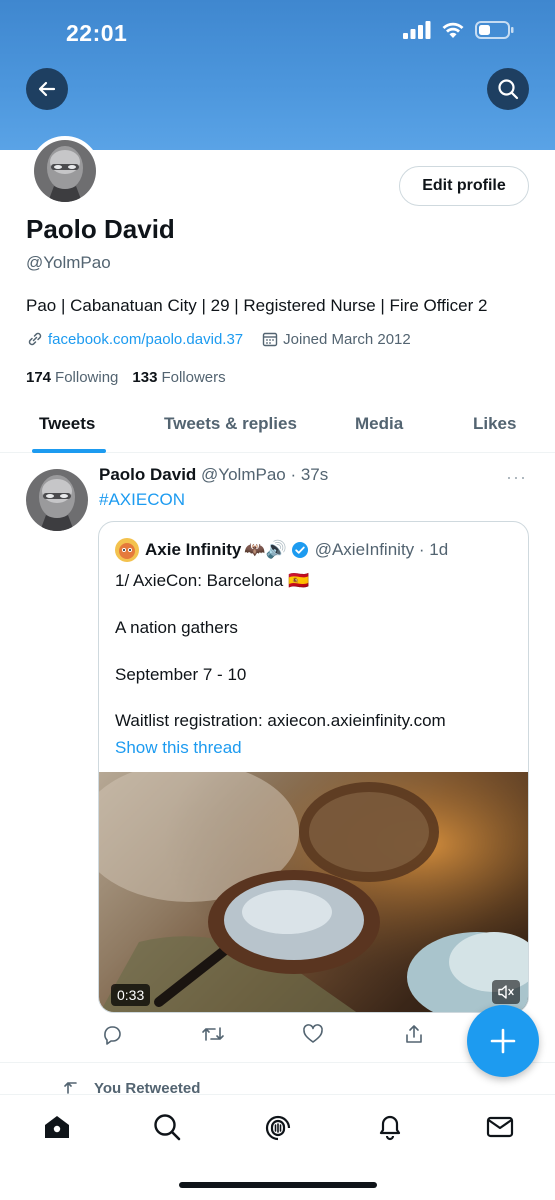 The image size is (555, 1200). I want to click on quoted-line-3: September 7 - 10, so click(181, 674).